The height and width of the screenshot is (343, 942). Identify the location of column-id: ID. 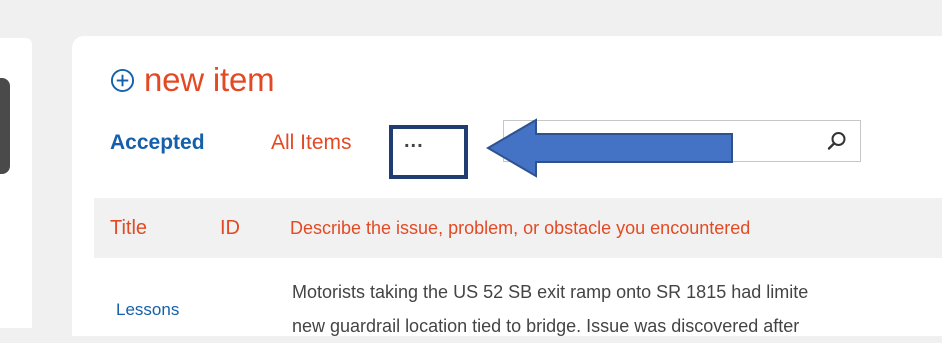
(230, 228).